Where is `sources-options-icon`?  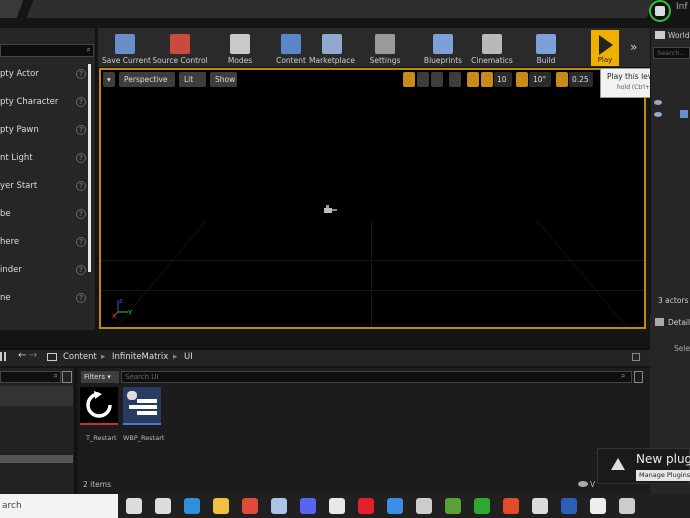
sources-options-icon is located at coordinates (67, 377).